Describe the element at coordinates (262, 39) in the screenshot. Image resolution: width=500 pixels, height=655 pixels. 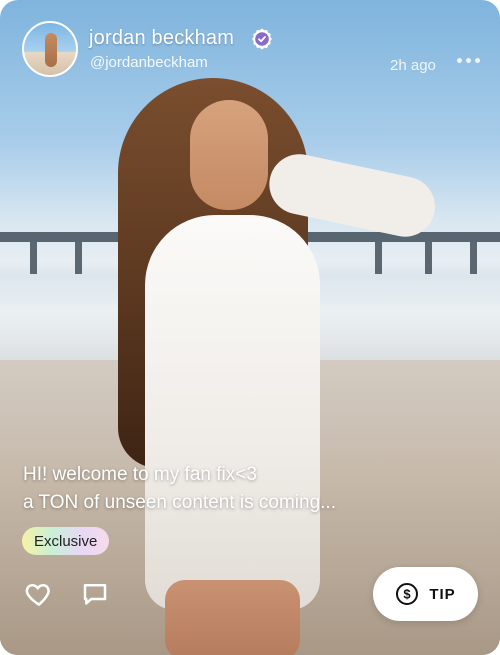
I see `verified-badge-icon` at that location.